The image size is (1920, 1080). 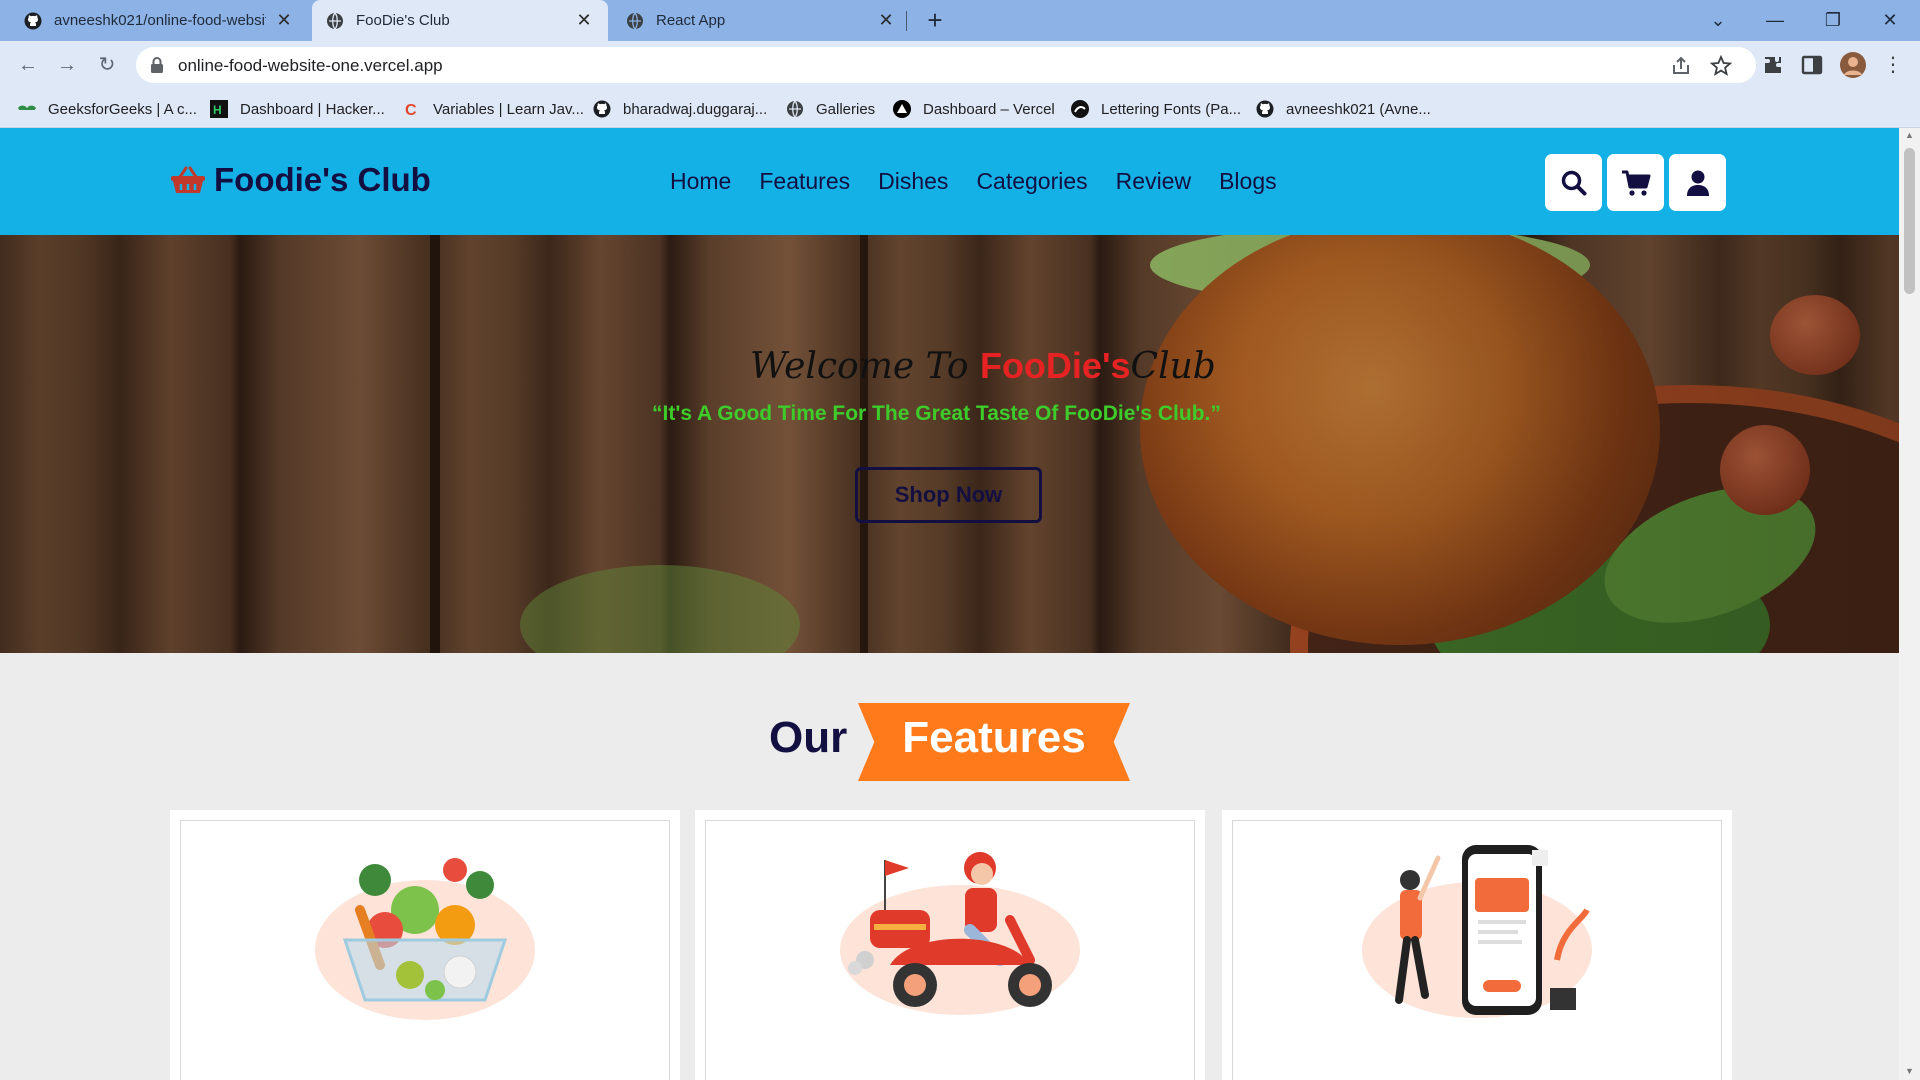 What do you see at coordinates (946, 65) in the screenshot?
I see `address-bar: online-food-website-one.vercel.app` at bounding box center [946, 65].